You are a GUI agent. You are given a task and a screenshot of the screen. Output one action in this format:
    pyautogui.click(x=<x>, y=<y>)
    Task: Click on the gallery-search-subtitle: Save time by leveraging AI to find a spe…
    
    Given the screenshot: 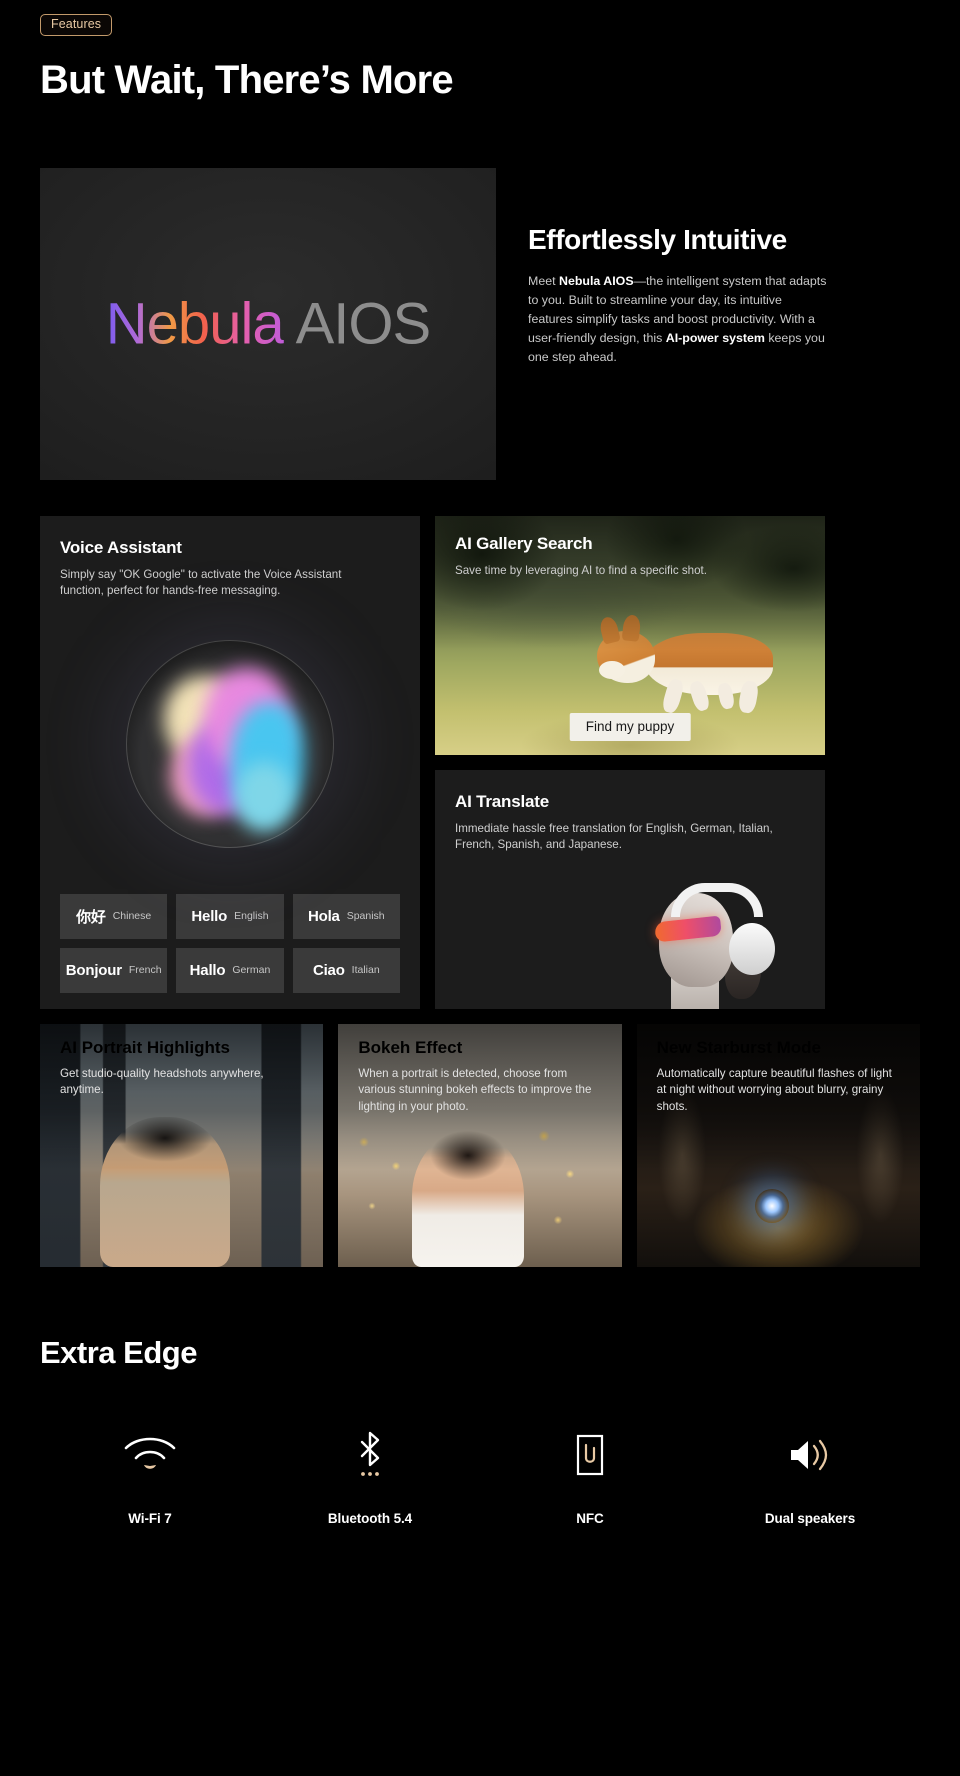 What is the action you would take?
    pyautogui.click(x=581, y=570)
    